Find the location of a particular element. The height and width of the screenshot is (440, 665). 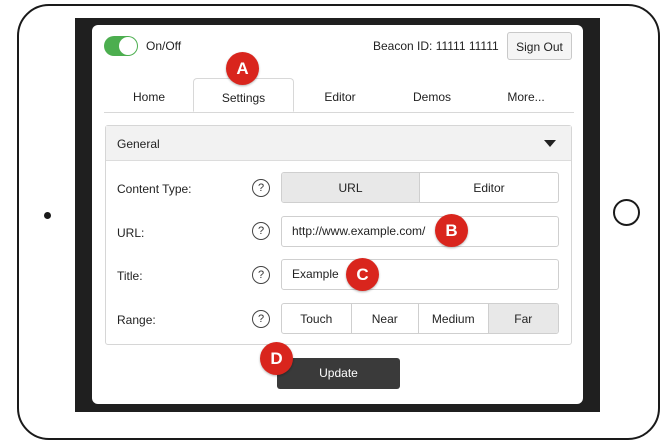

range-far-button: Far is located at coordinates (523, 318).